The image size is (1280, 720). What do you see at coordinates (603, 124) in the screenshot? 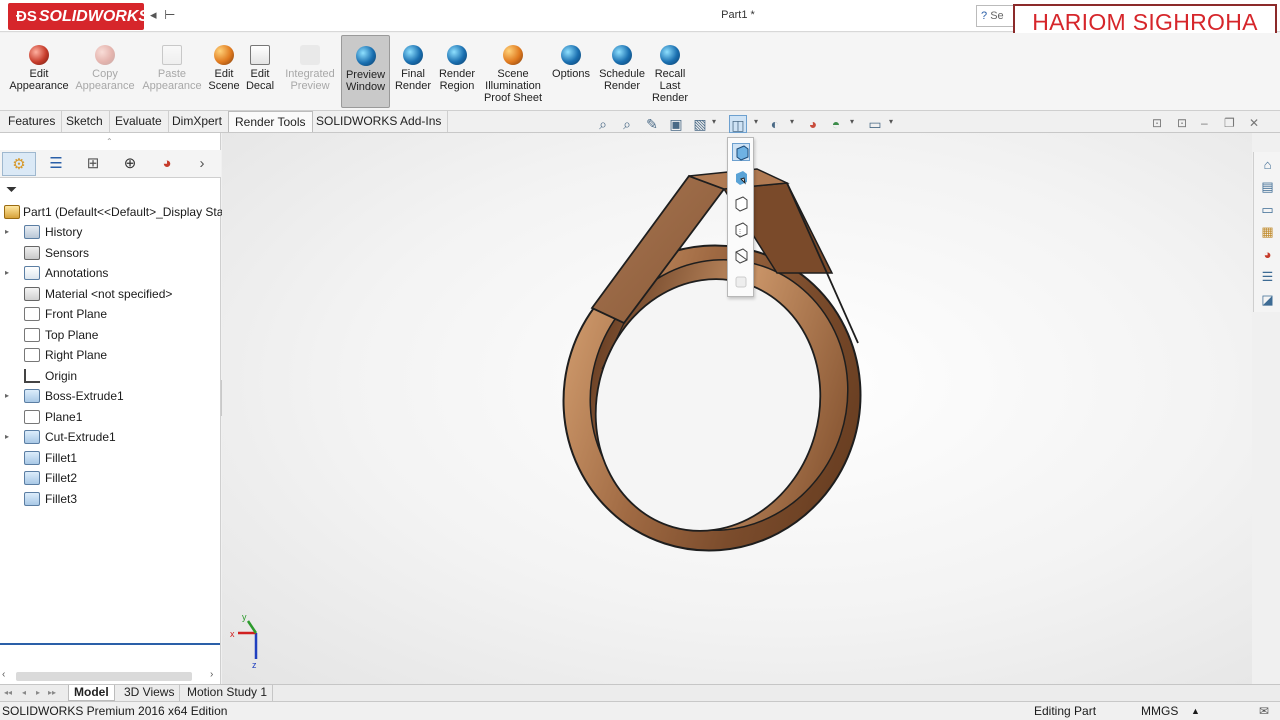
I see `zoom-to-fit-icon: ⌕` at bounding box center [603, 124].